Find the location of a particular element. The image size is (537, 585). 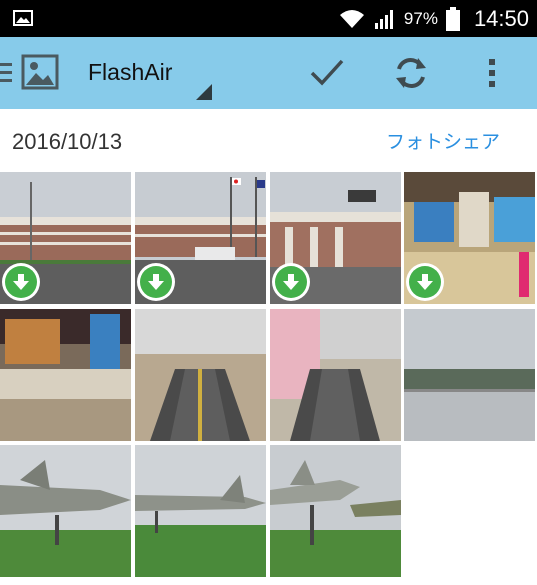

app-bar: FlashAir is located at coordinates (268, 73).